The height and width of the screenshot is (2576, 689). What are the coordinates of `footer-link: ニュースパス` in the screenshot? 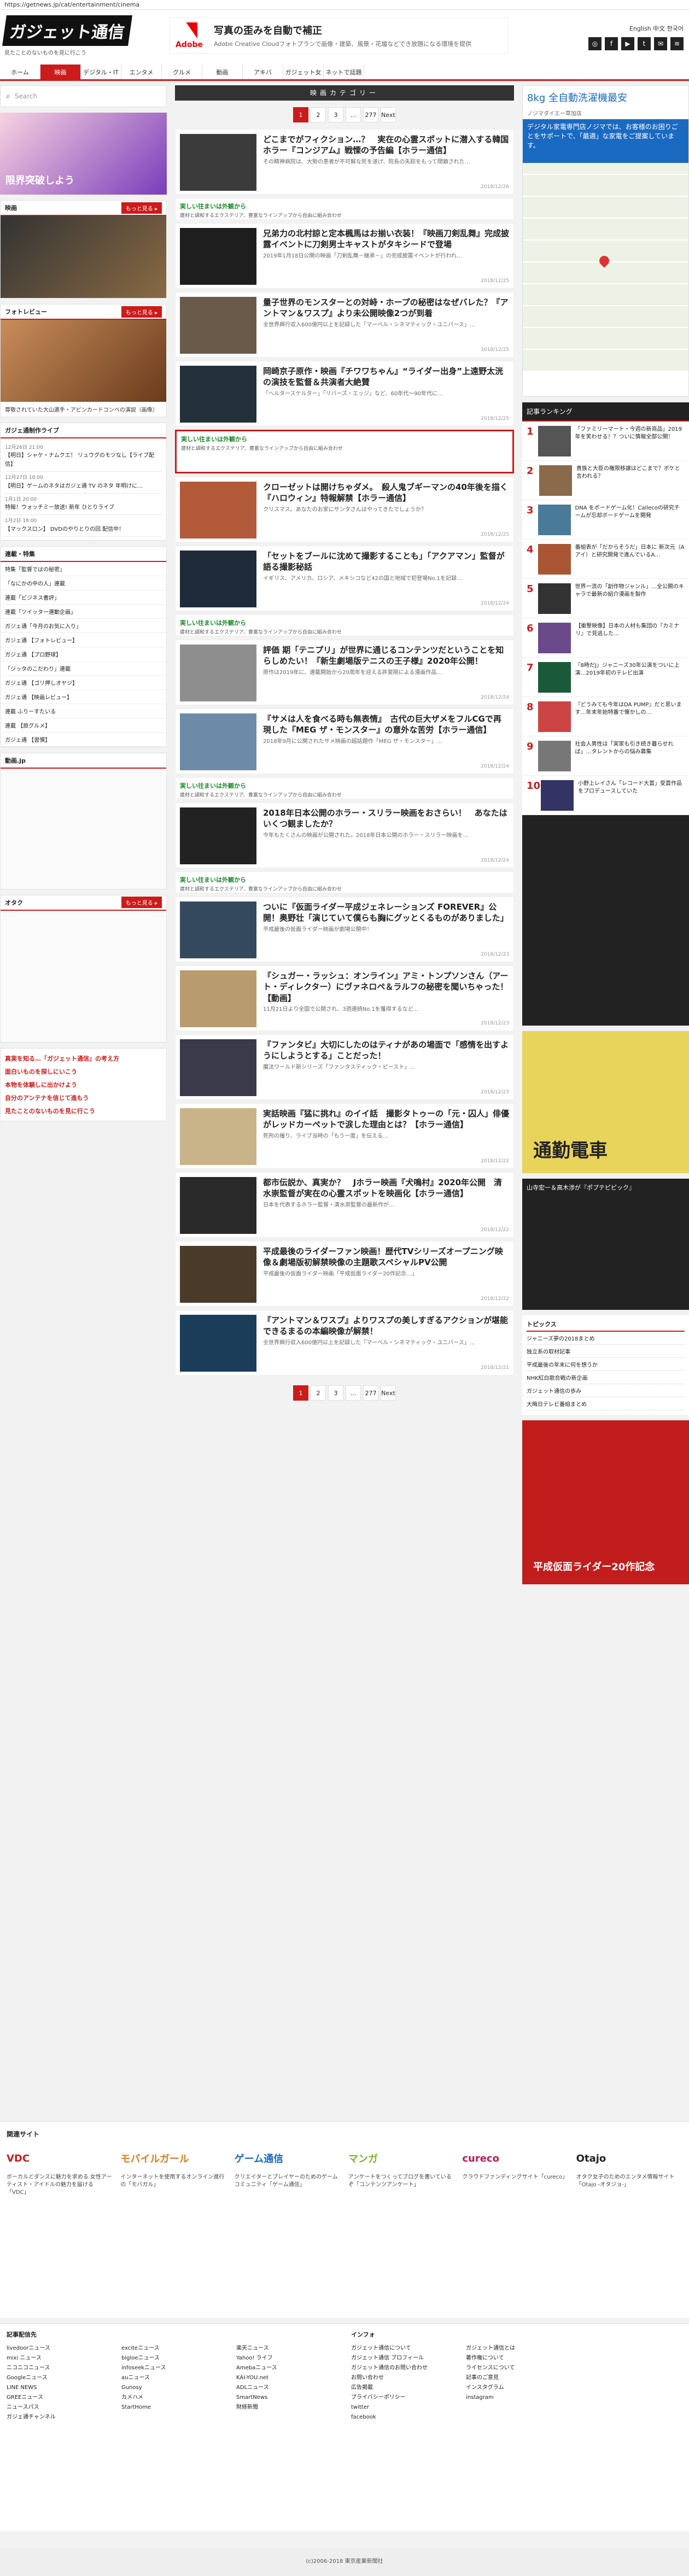 It's located at (64, 2408).